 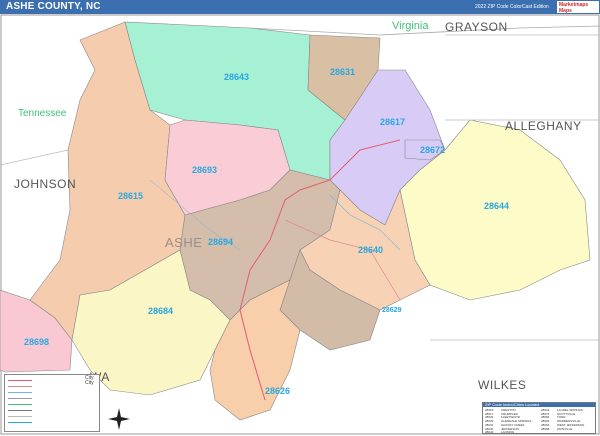 What do you see at coordinates (119, 419) in the screenshot?
I see `compass-rose-icon` at bounding box center [119, 419].